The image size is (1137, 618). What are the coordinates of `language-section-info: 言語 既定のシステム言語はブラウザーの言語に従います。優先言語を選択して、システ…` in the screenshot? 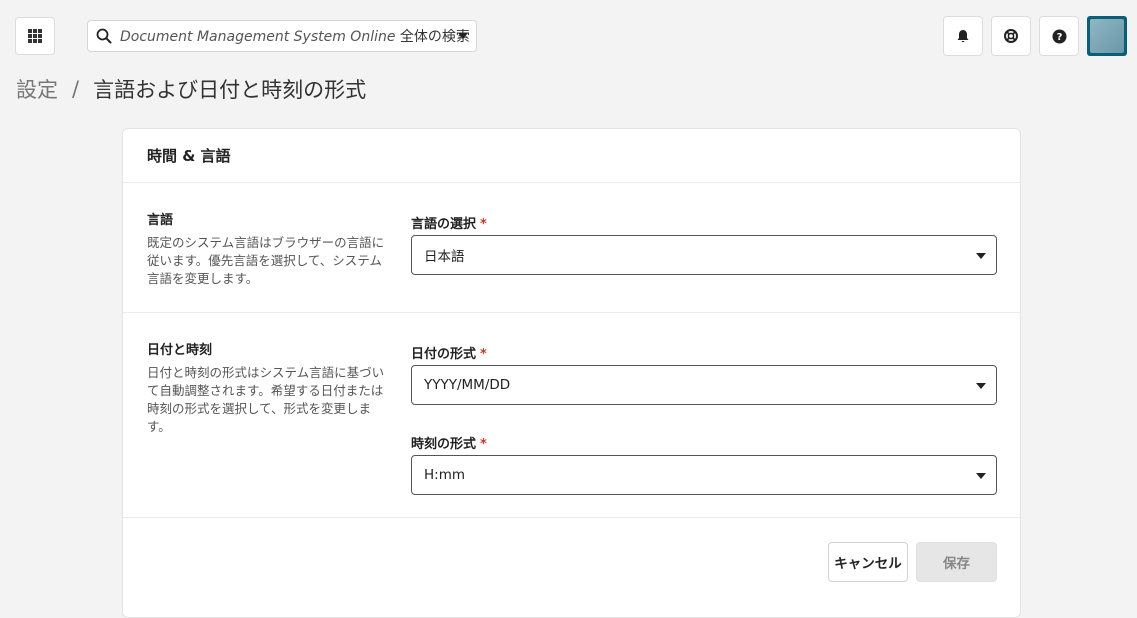 It's located at (267, 248).